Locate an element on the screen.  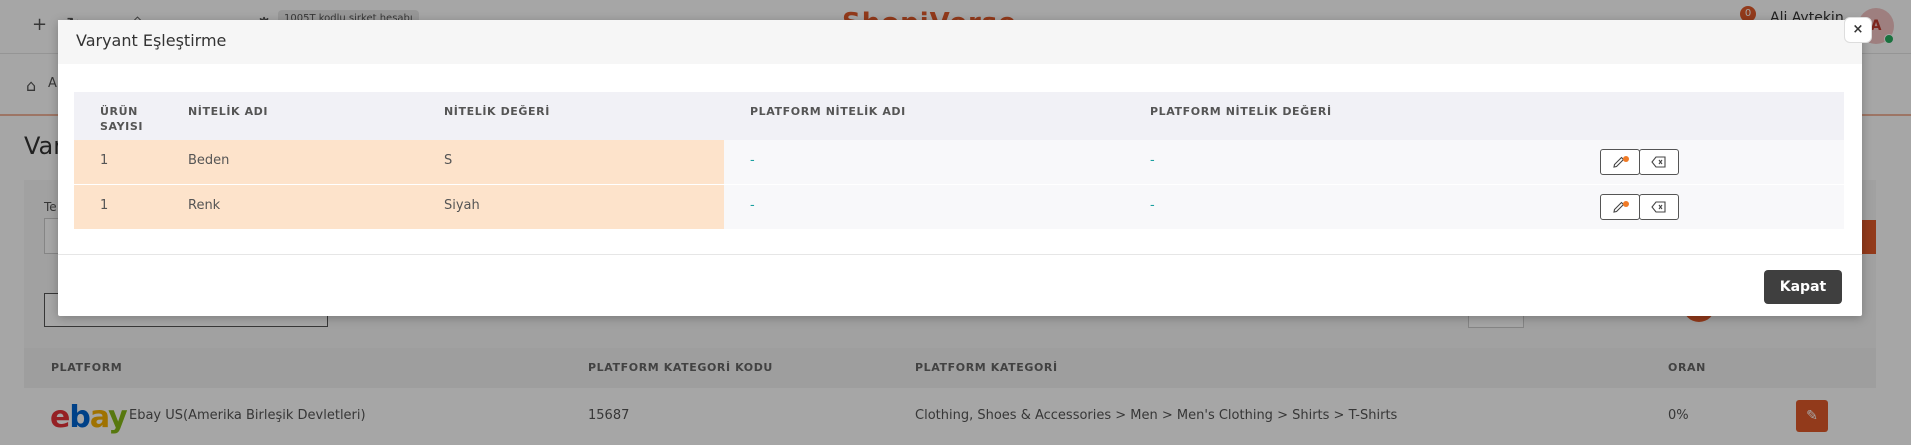
attribute-value: S is located at coordinates (448, 160).